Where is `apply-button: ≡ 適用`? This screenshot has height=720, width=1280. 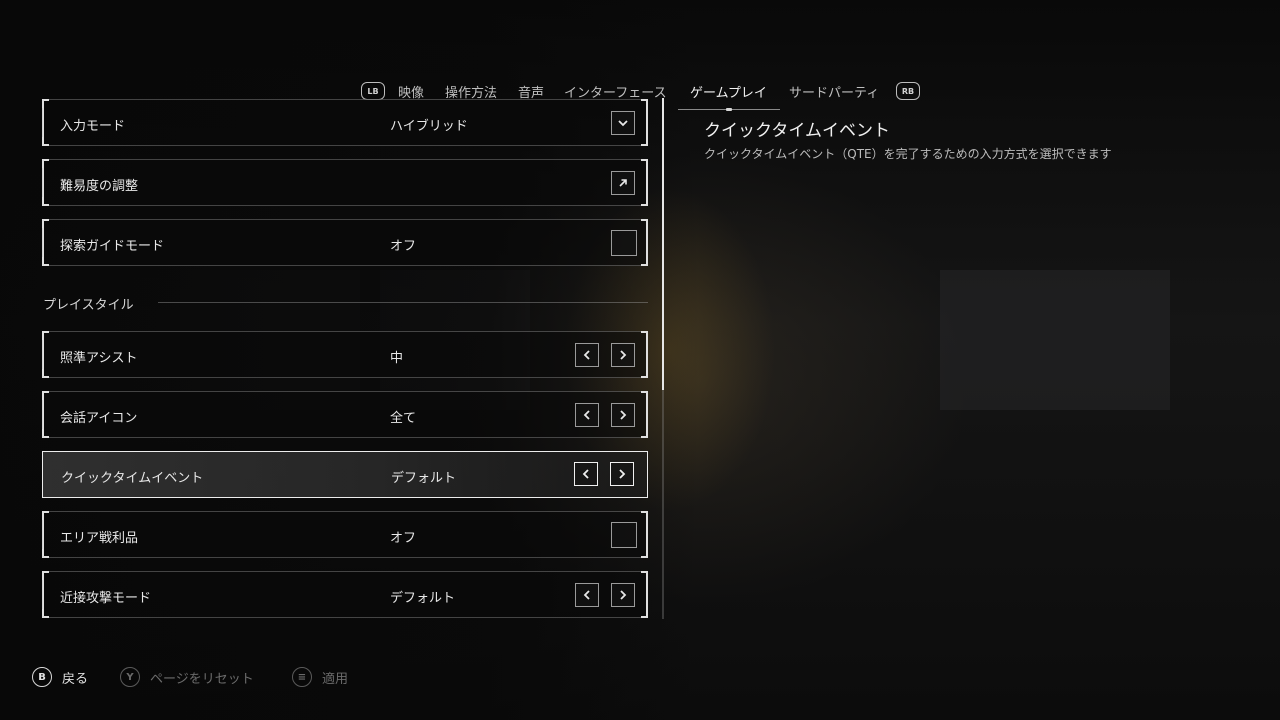
apply-button: ≡ 適用 is located at coordinates (320, 677).